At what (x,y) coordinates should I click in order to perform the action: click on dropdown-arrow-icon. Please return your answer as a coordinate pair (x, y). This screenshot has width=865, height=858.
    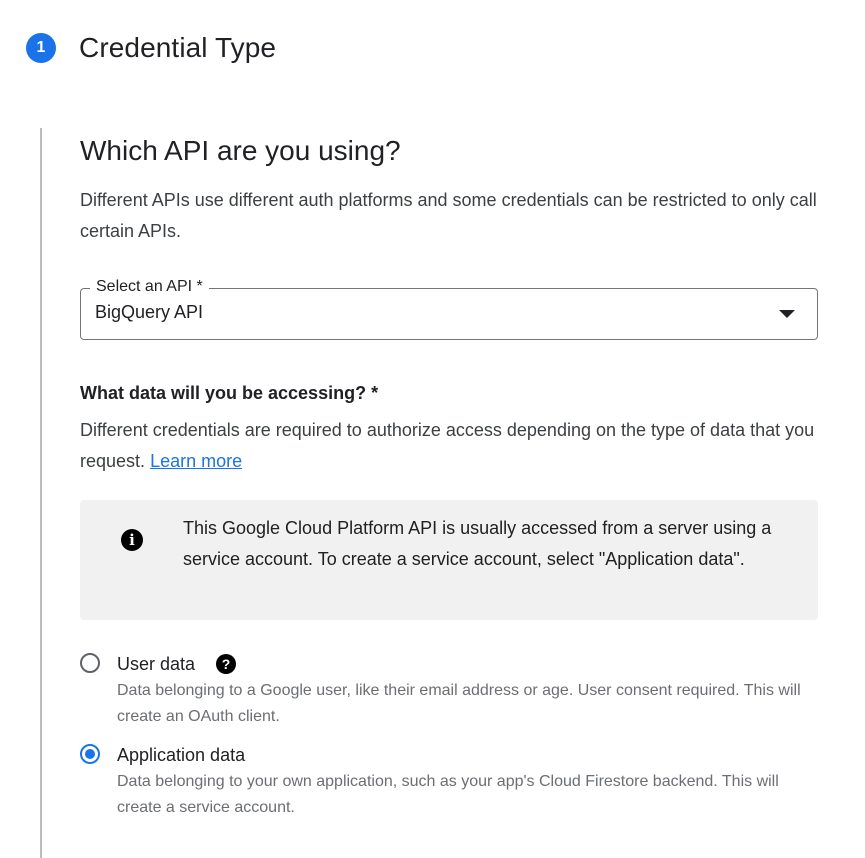
    Looking at the image, I should click on (787, 314).